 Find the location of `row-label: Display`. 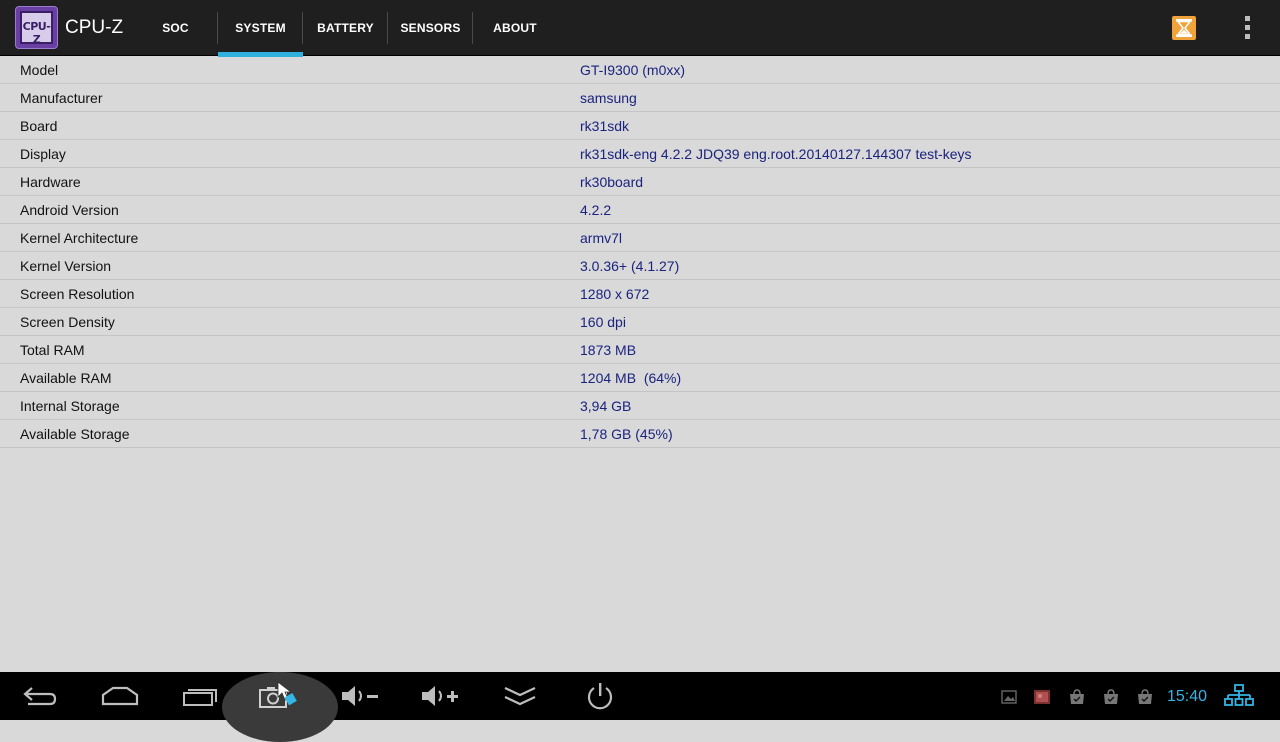

row-label: Display is located at coordinates (43, 154).